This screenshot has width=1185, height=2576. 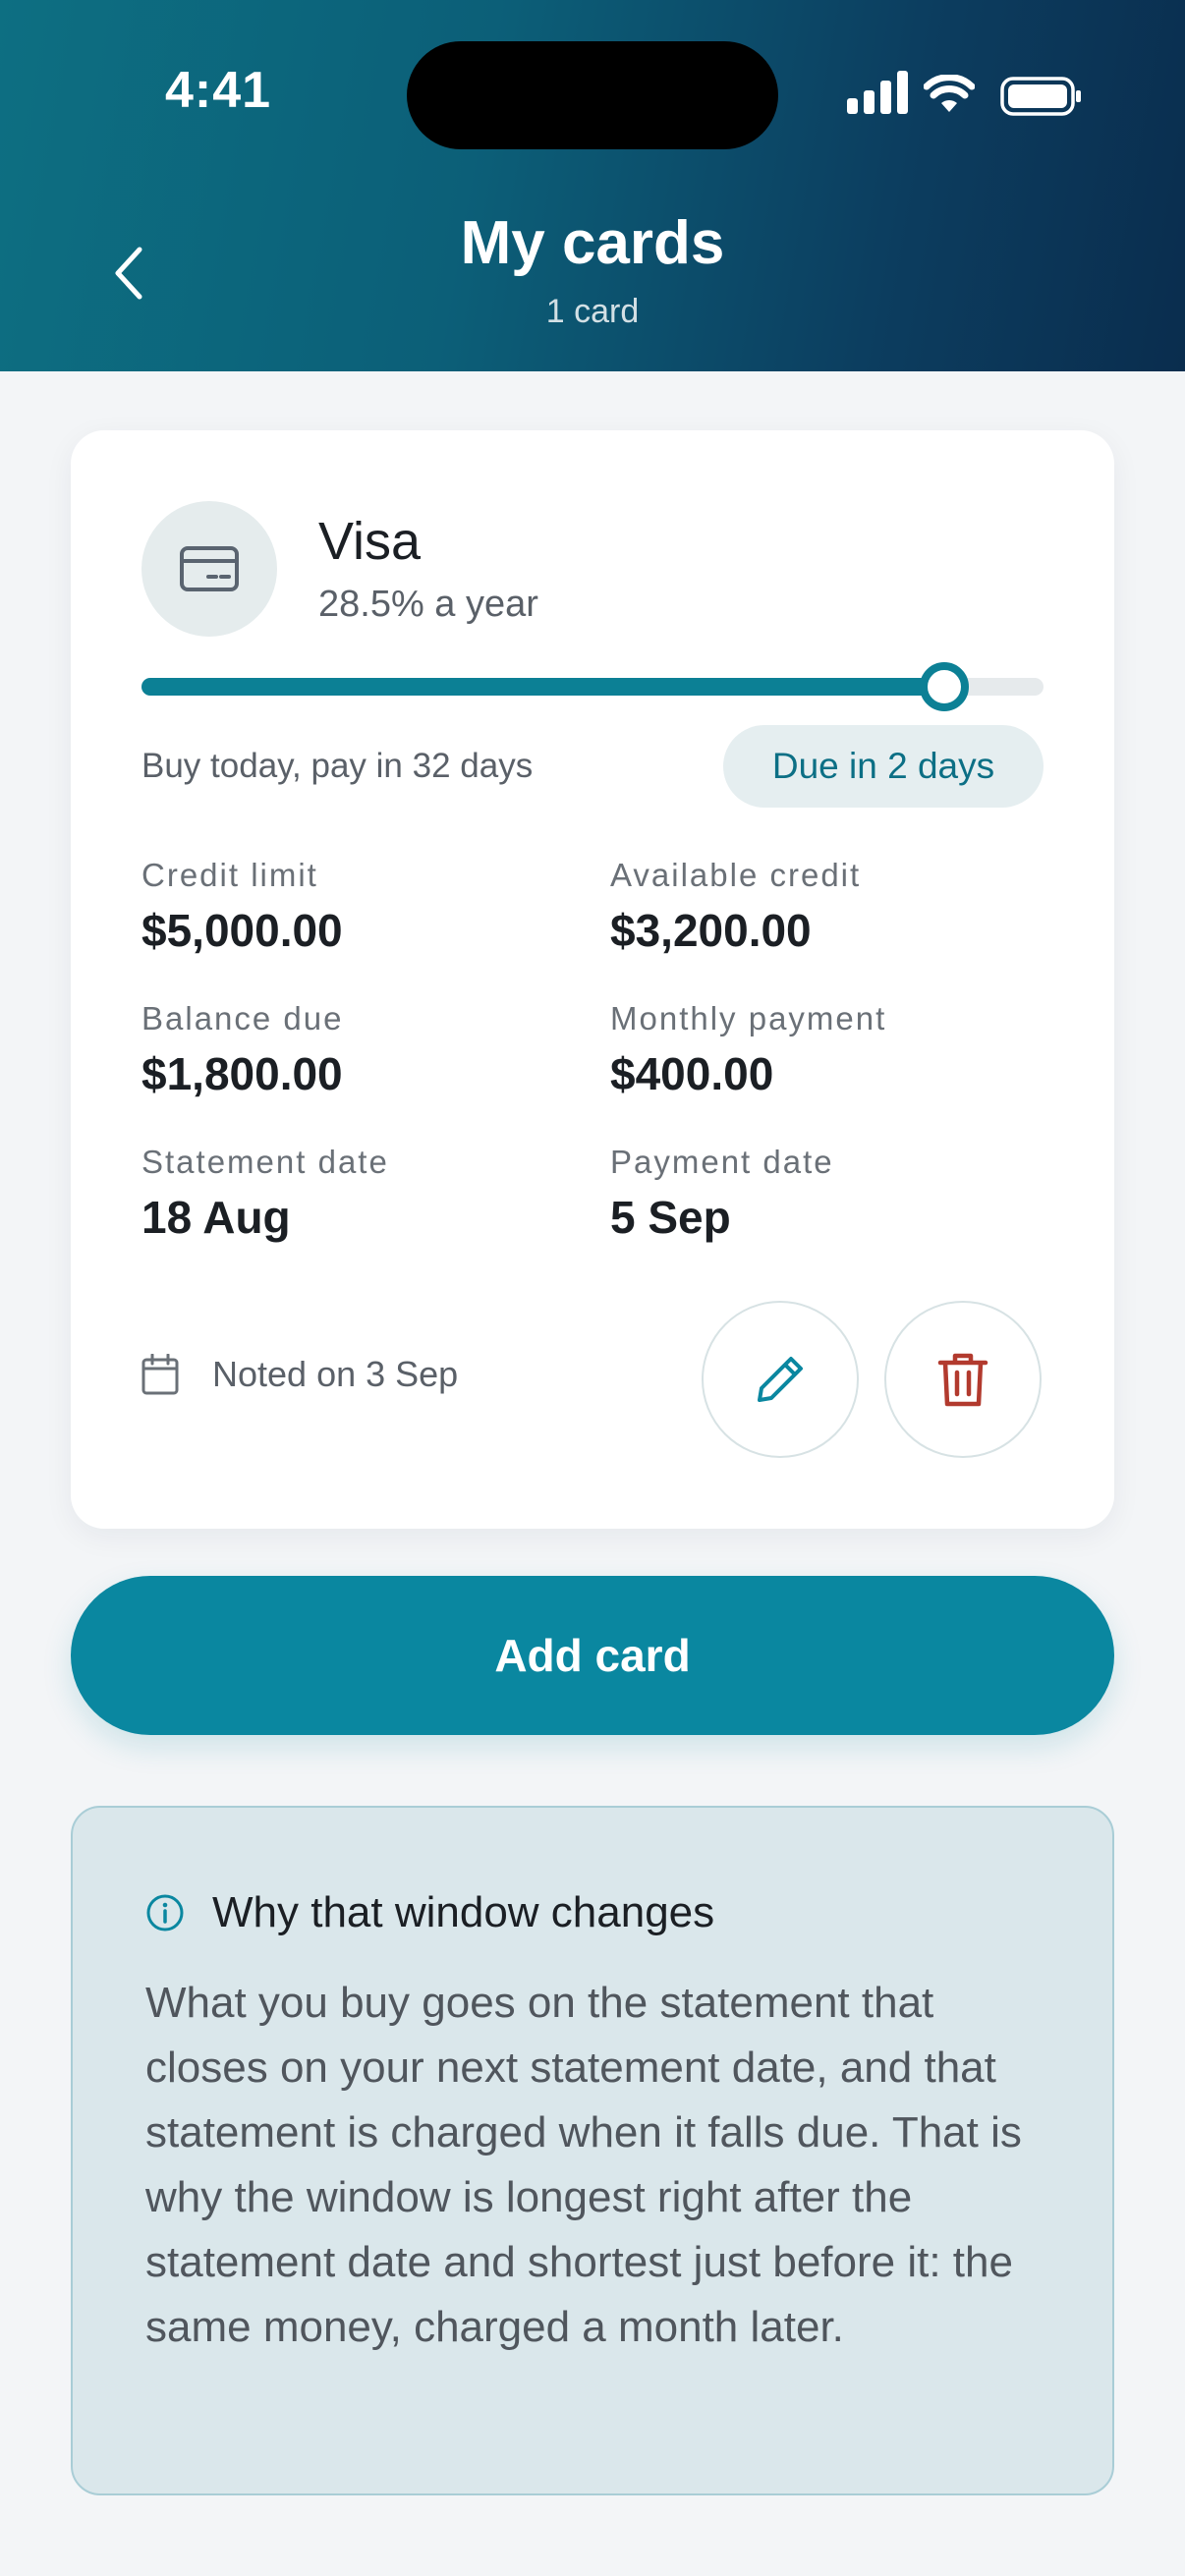 What do you see at coordinates (945, 686) in the screenshot?
I see `payment-window-knob` at bounding box center [945, 686].